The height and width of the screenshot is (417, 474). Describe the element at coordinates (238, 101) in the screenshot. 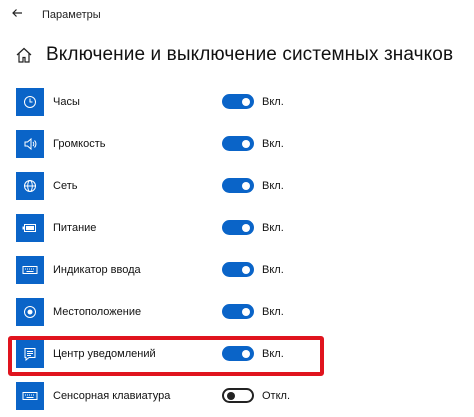

I see `toggle-clock` at that location.